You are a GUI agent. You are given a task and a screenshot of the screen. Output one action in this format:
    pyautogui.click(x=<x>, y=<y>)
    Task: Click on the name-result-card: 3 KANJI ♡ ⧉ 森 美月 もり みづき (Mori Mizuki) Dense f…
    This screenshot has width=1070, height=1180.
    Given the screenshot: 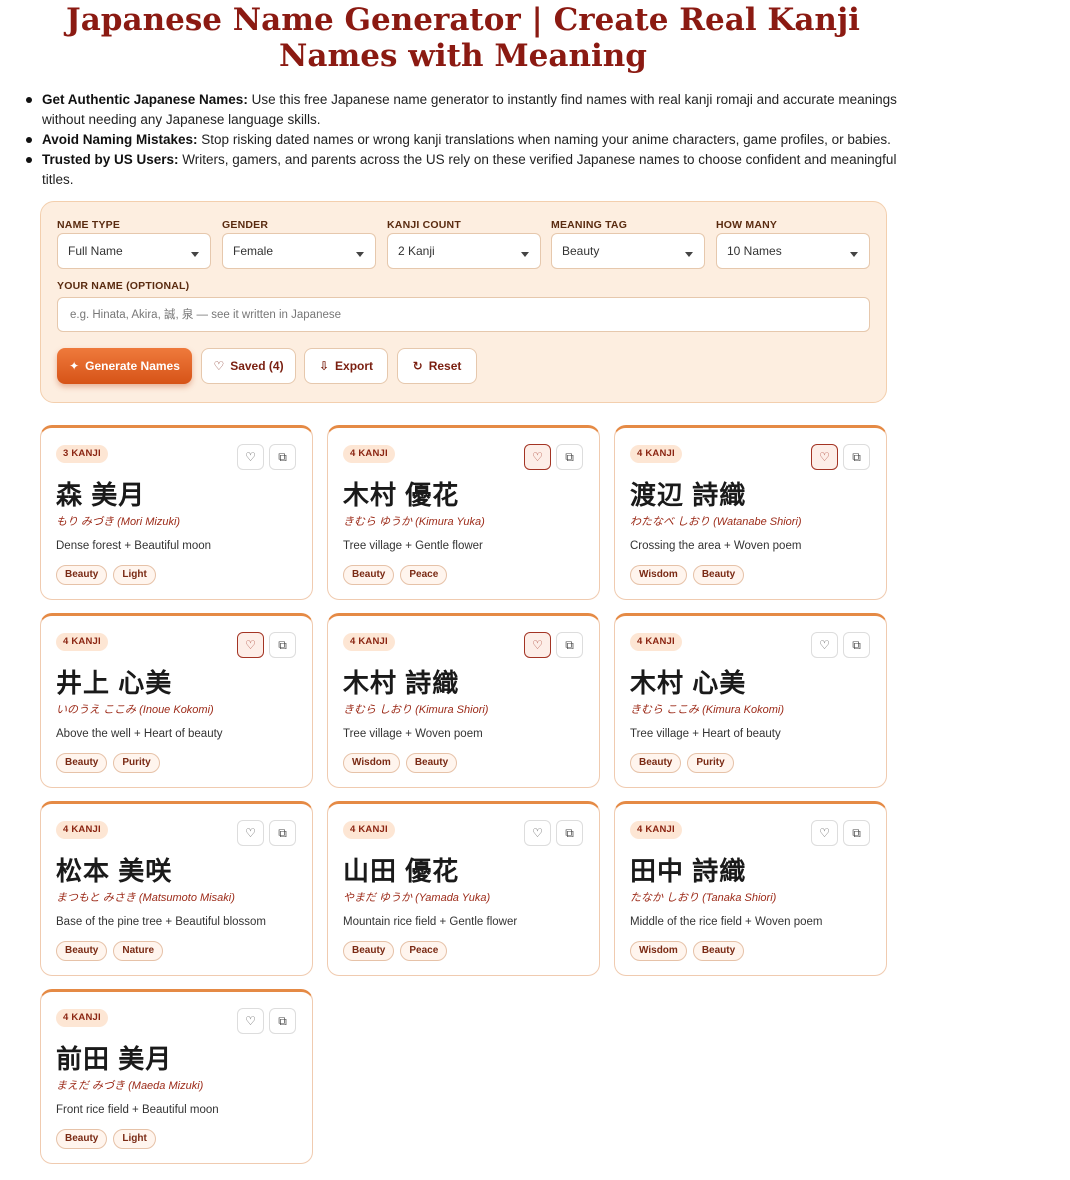 What is the action you would take?
    pyautogui.click(x=176, y=512)
    